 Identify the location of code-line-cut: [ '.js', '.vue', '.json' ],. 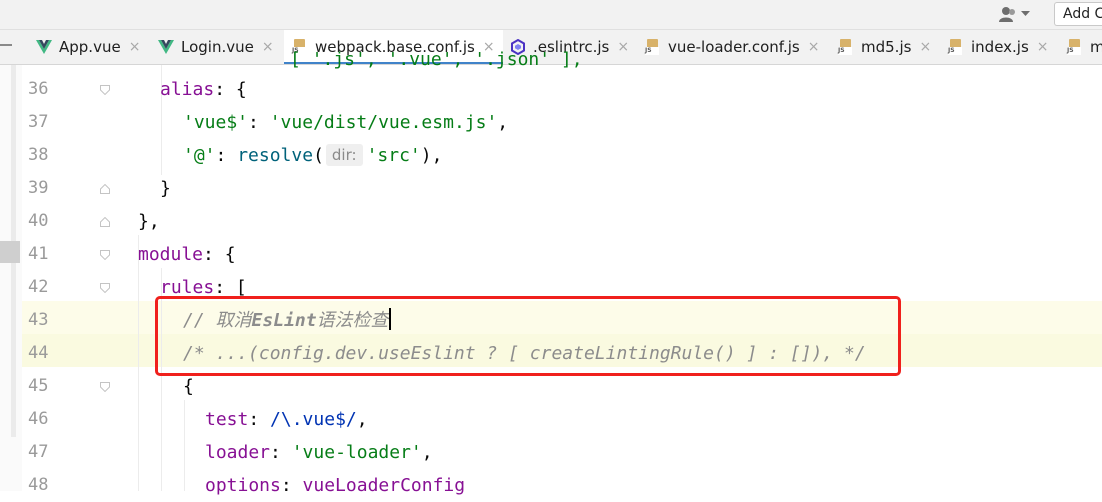
(436, 59).